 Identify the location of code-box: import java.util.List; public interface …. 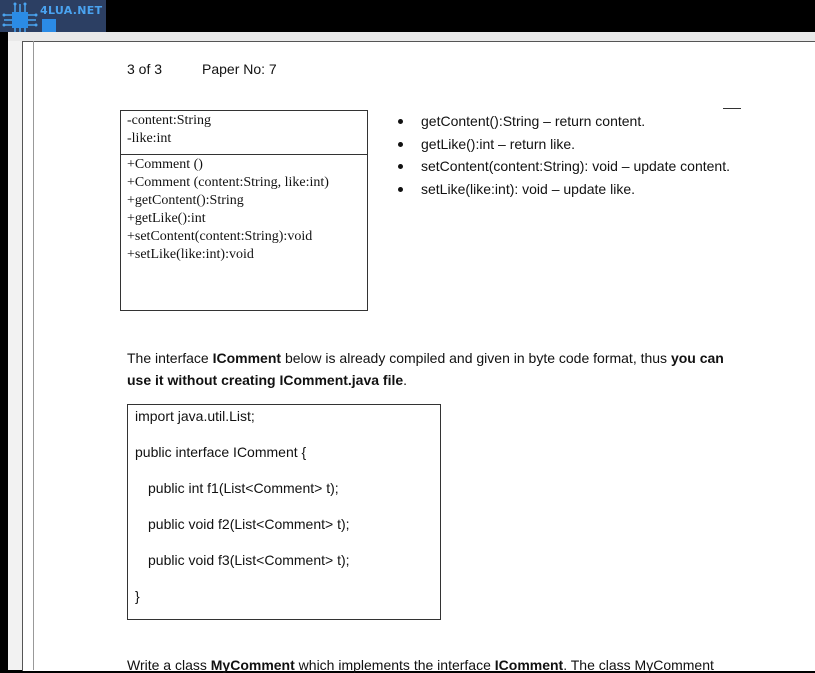
(284, 512).